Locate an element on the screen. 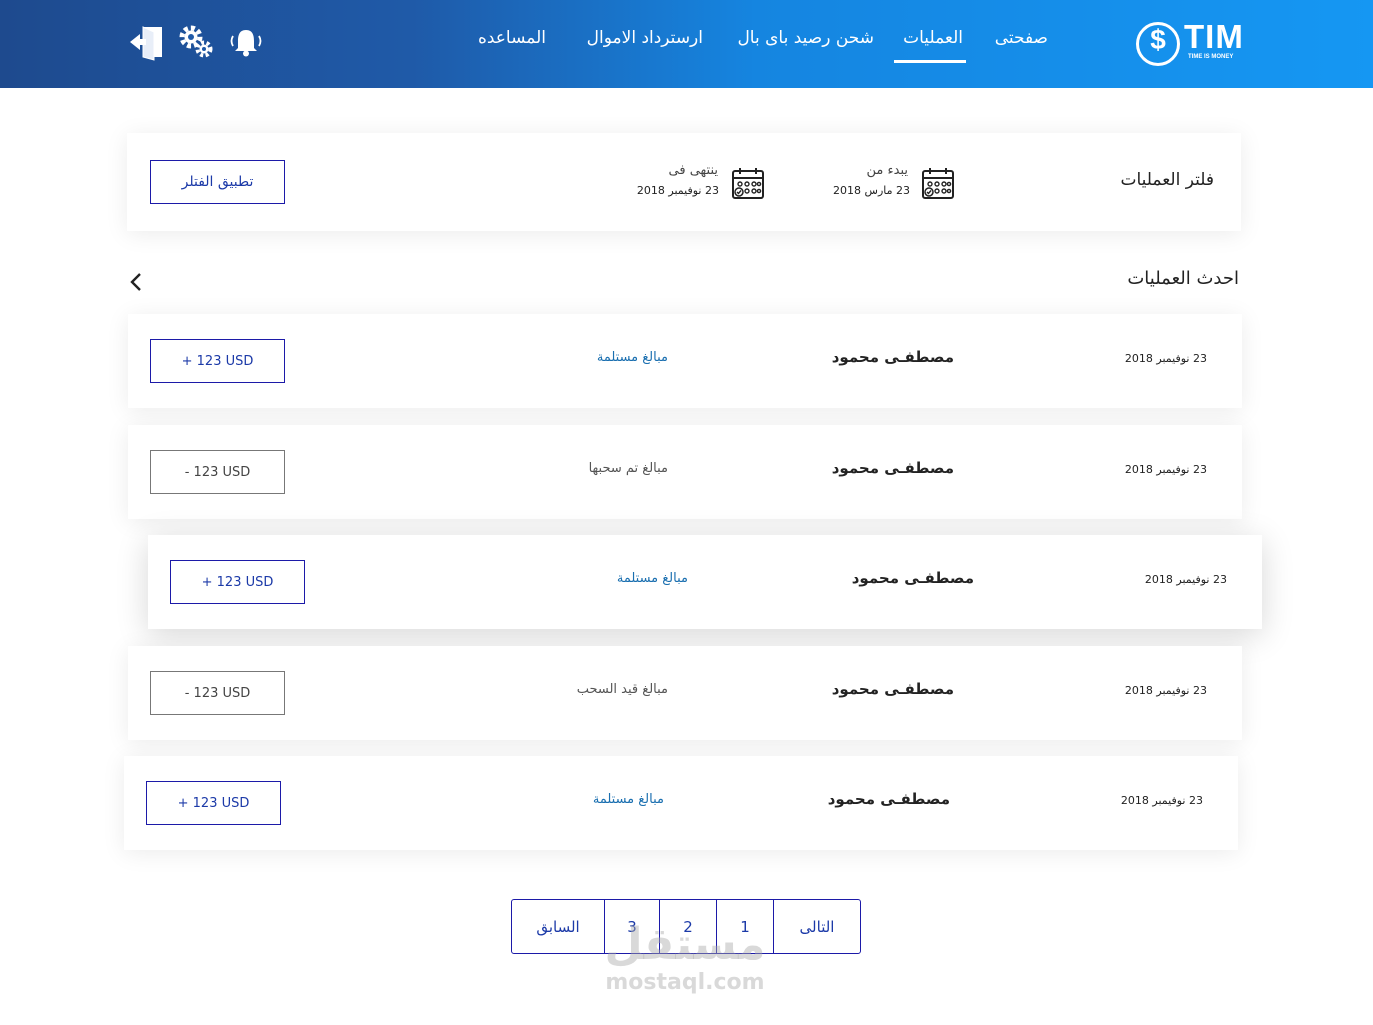  dollar-icon: $ is located at coordinates (1158, 39).